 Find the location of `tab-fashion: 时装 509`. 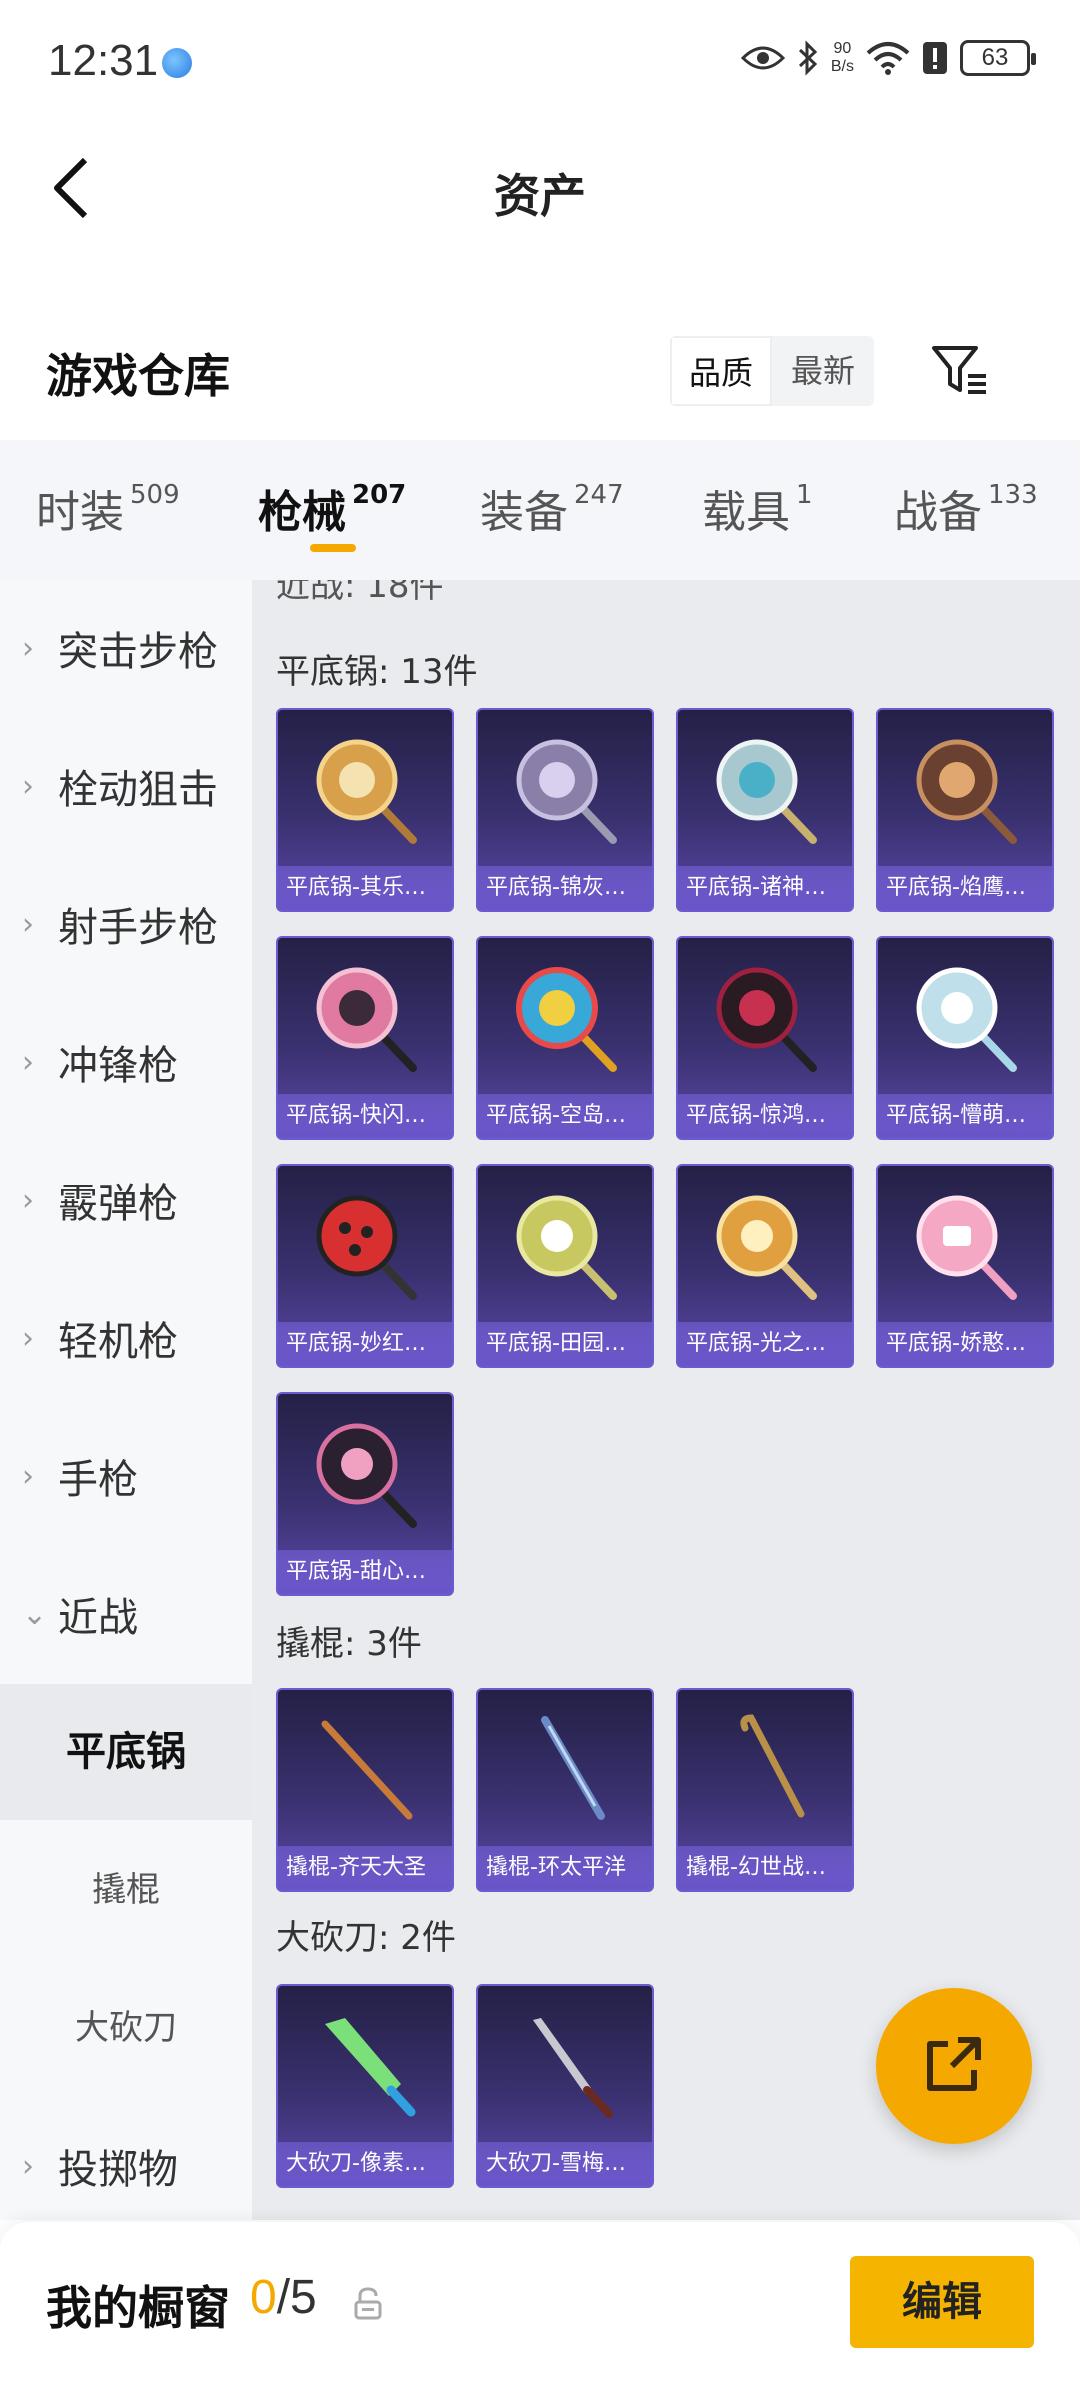

tab-fashion: 时装 509 is located at coordinates (108, 508).